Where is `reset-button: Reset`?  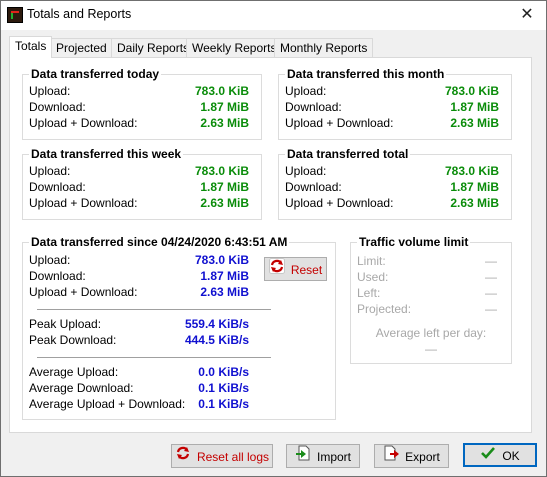 reset-button: Reset is located at coordinates (295, 269).